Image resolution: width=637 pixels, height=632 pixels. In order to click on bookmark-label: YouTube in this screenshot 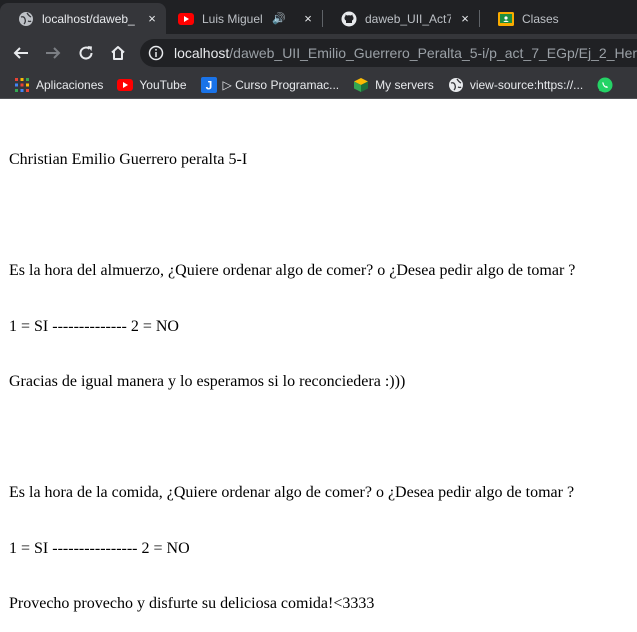, I will do `click(163, 85)`.